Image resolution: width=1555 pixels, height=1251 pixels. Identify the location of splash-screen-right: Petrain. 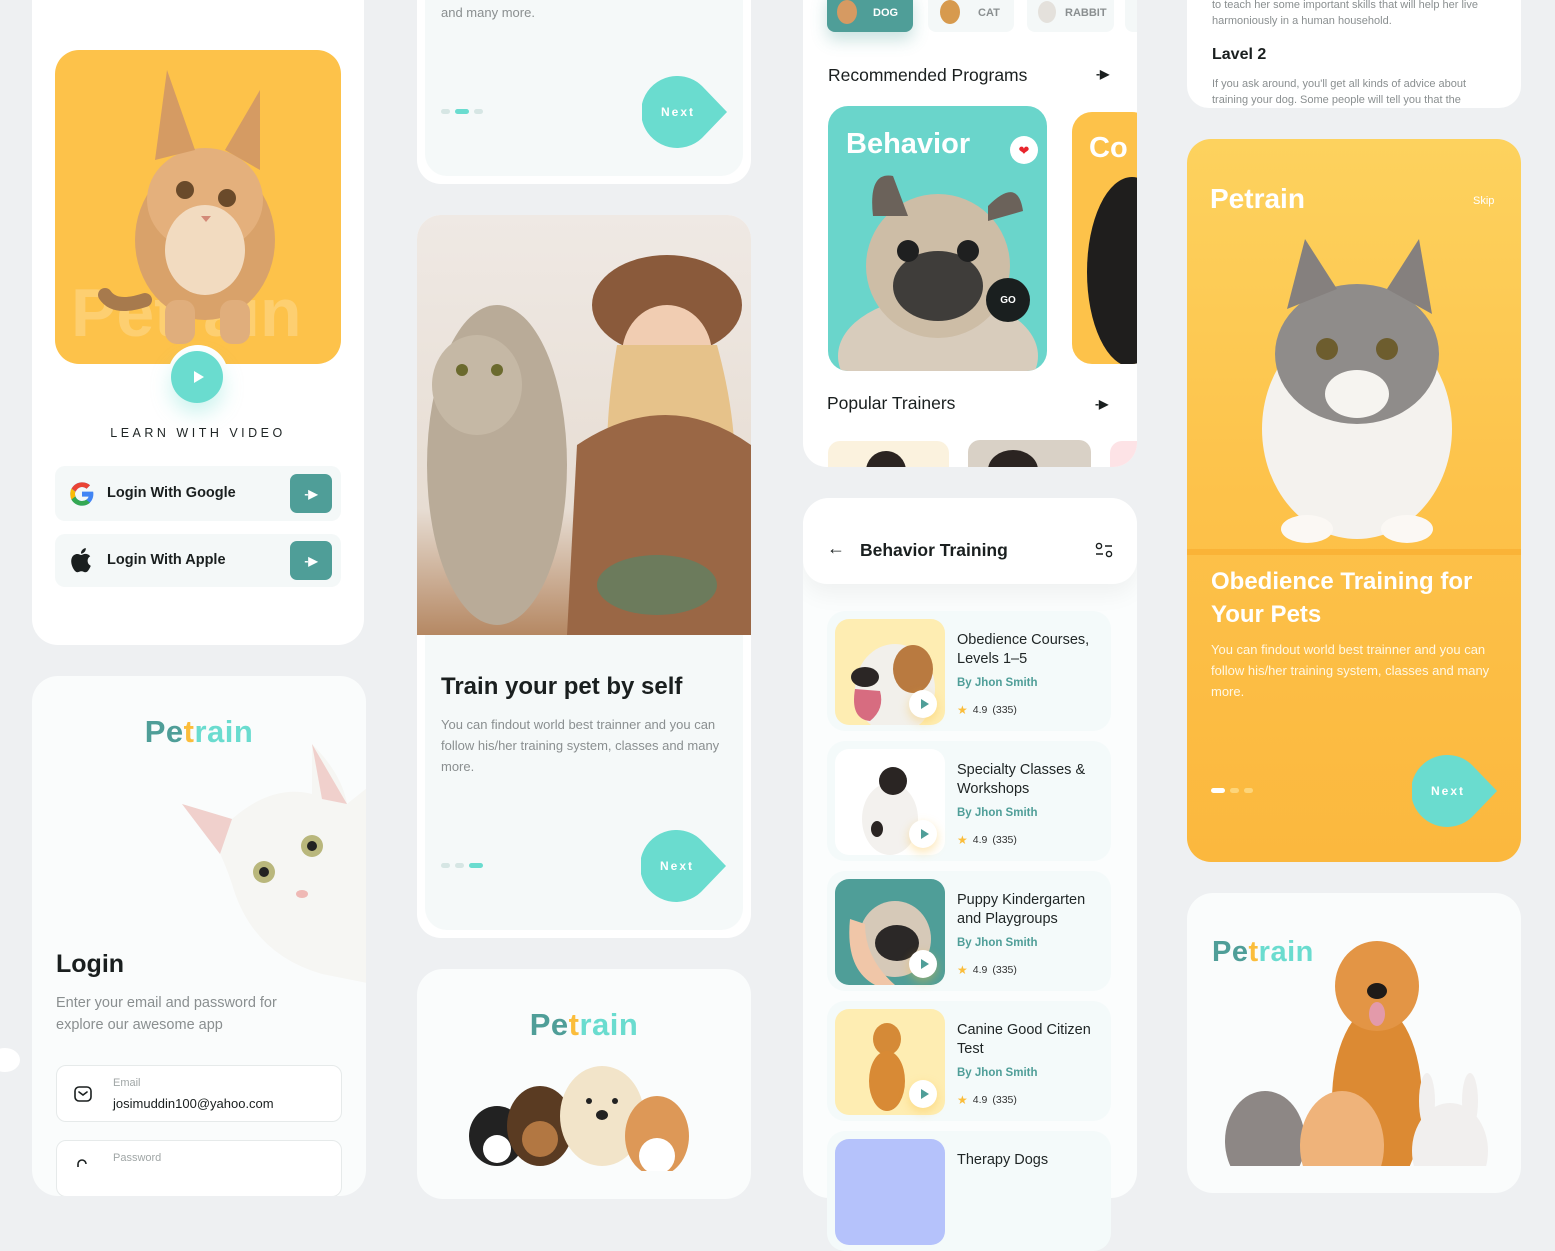
(1354, 1043).